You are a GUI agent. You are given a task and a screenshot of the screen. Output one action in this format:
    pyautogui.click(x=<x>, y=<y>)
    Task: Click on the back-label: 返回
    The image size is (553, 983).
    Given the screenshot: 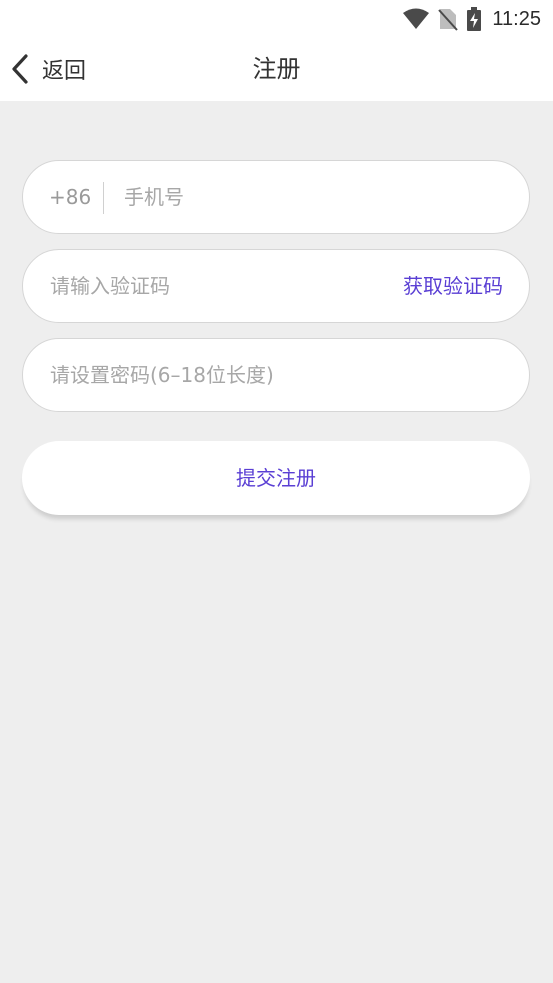 What is the action you would take?
    pyautogui.click(x=64, y=71)
    